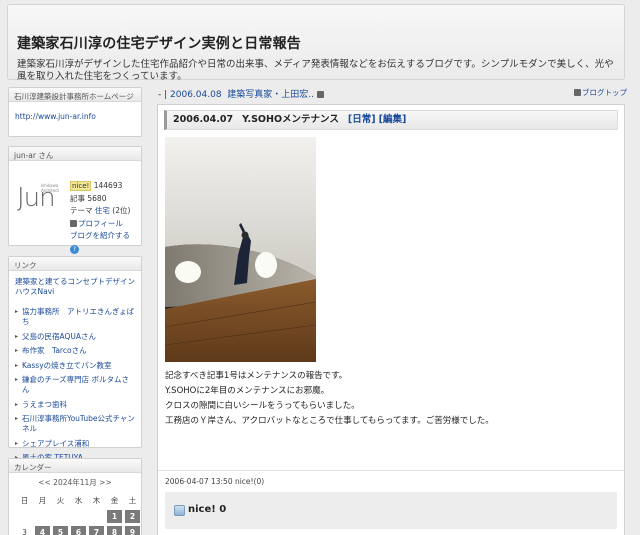 The width and height of the screenshot is (640, 535). I want to click on weekday-fri: 金, so click(114, 500).